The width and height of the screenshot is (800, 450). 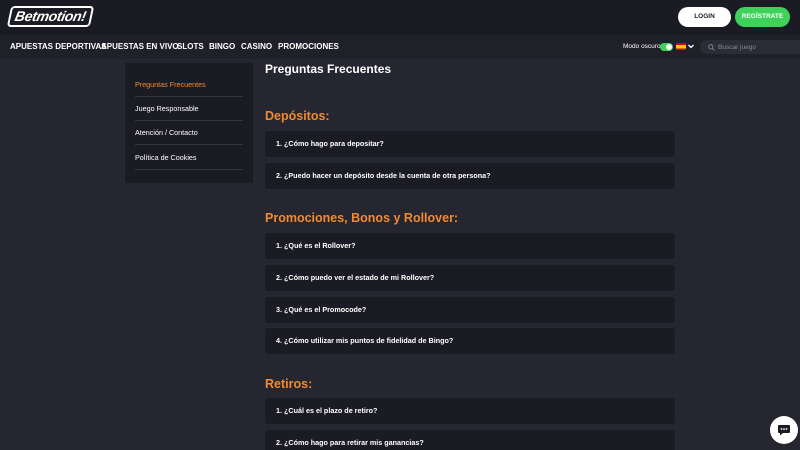 I want to click on nav-item-slots: SLOTS, so click(x=190, y=47).